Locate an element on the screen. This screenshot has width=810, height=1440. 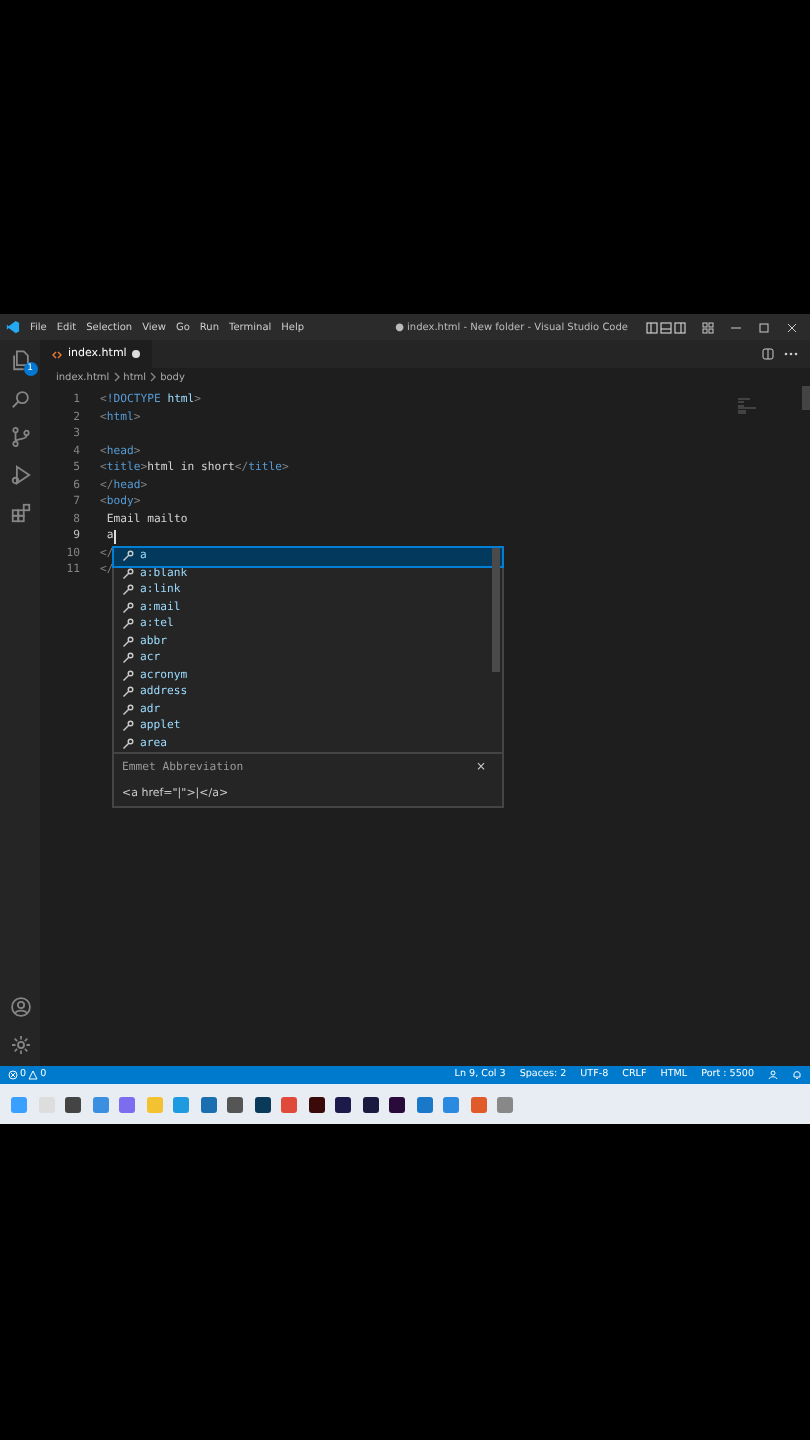
close-icon is located at coordinates (792, 327).